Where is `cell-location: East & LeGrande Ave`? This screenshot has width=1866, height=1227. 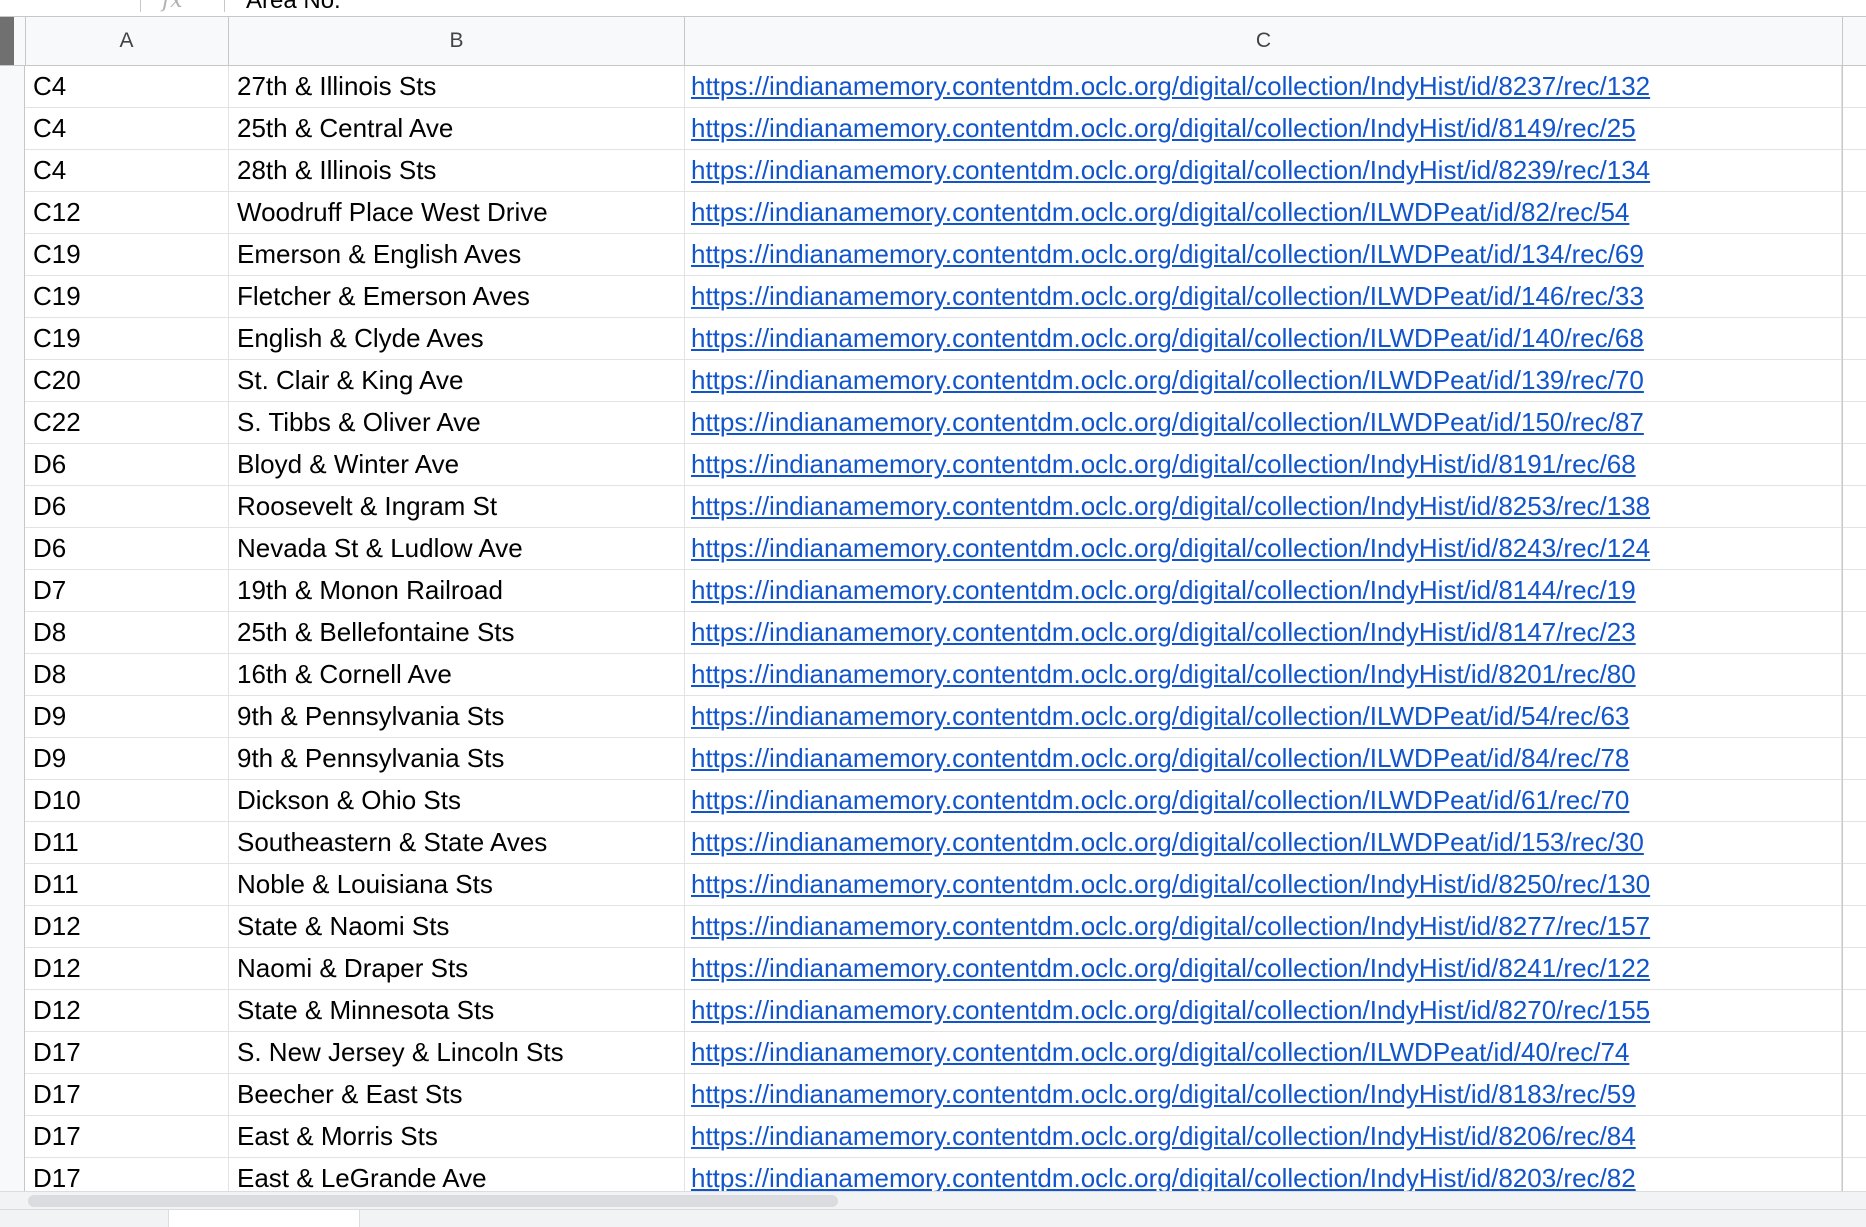
cell-location: East & LeGrande Ave is located at coordinates (457, 1174).